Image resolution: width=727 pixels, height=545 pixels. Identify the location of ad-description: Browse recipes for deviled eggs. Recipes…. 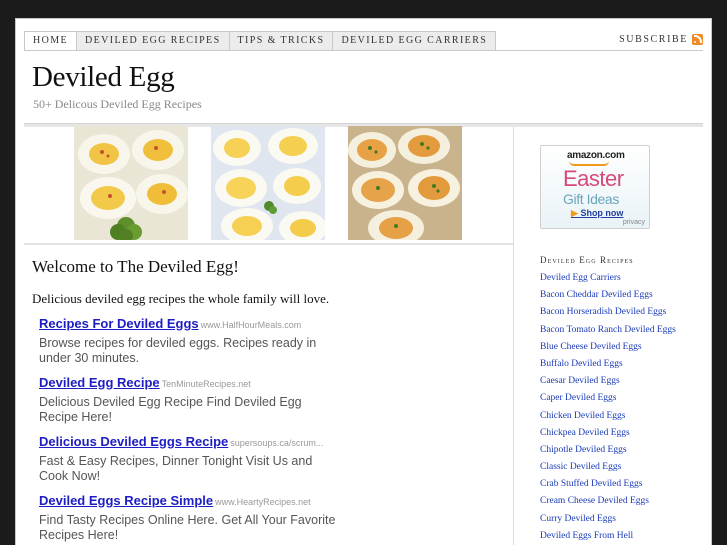
(178, 350).